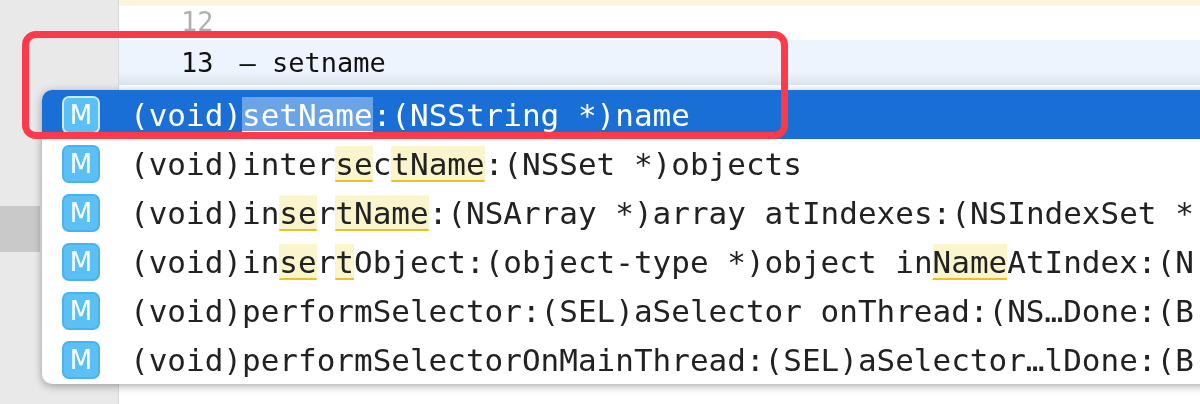 The height and width of the screenshot is (404, 1200). I want to click on completion-item: M (void)inse rtName:(NSArray *)array atIndexes:(NSIndexSet *, so click(621, 212).